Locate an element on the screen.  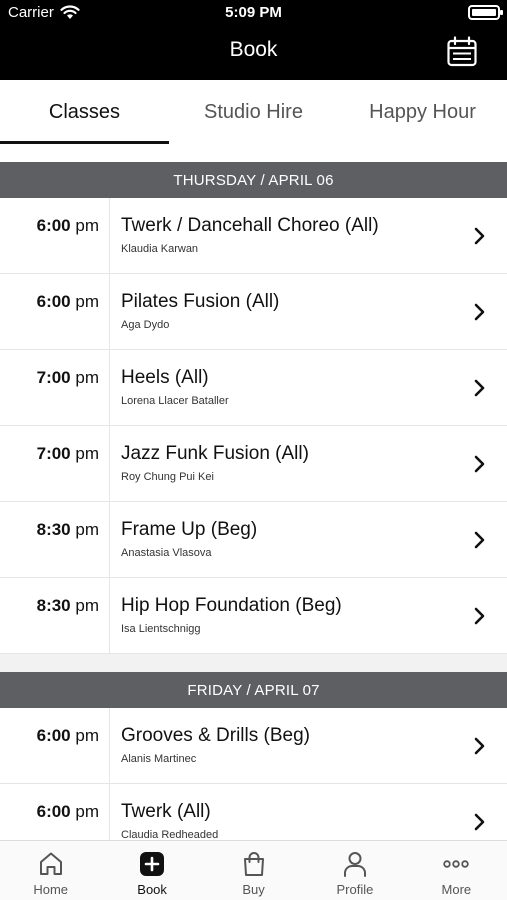
tabbar-item-home: Home is located at coordinates (50, 870).